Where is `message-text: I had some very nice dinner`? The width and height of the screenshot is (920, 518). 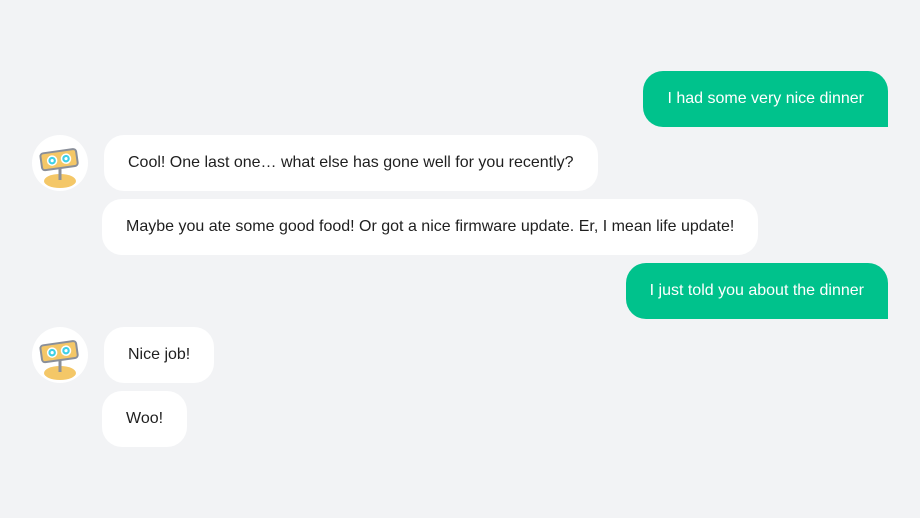
message-text: I had some very nice dinner is located at coordinates (765, 98).